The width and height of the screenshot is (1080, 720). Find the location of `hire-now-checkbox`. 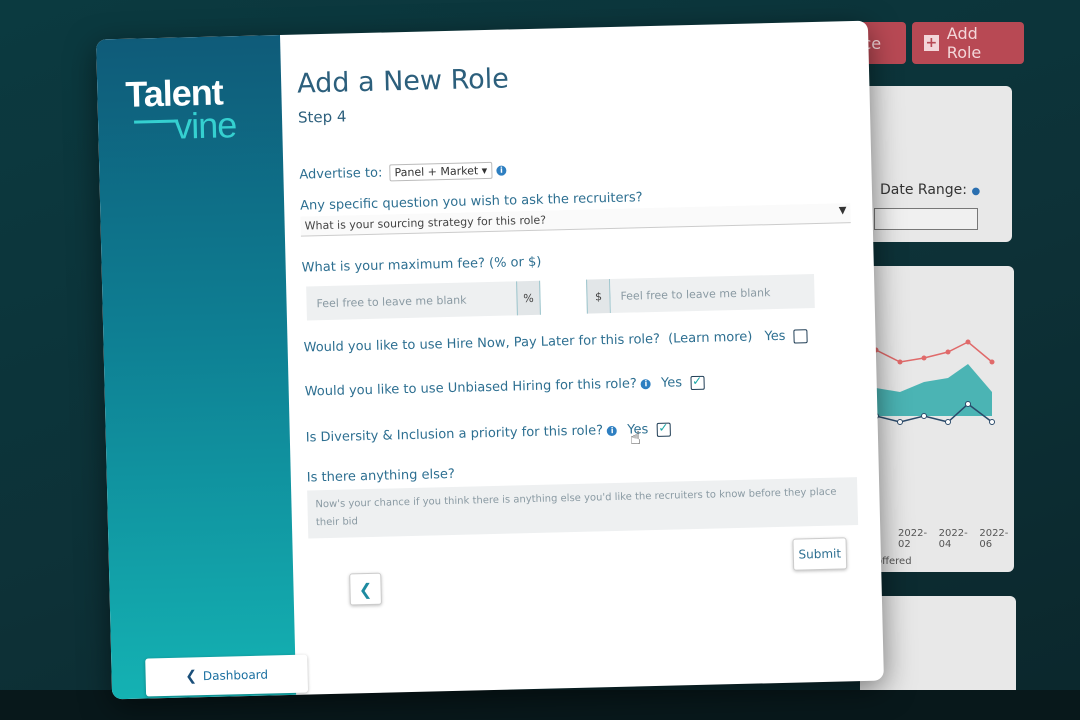

hire-now-checkbox is located at coordinates (800, 336).